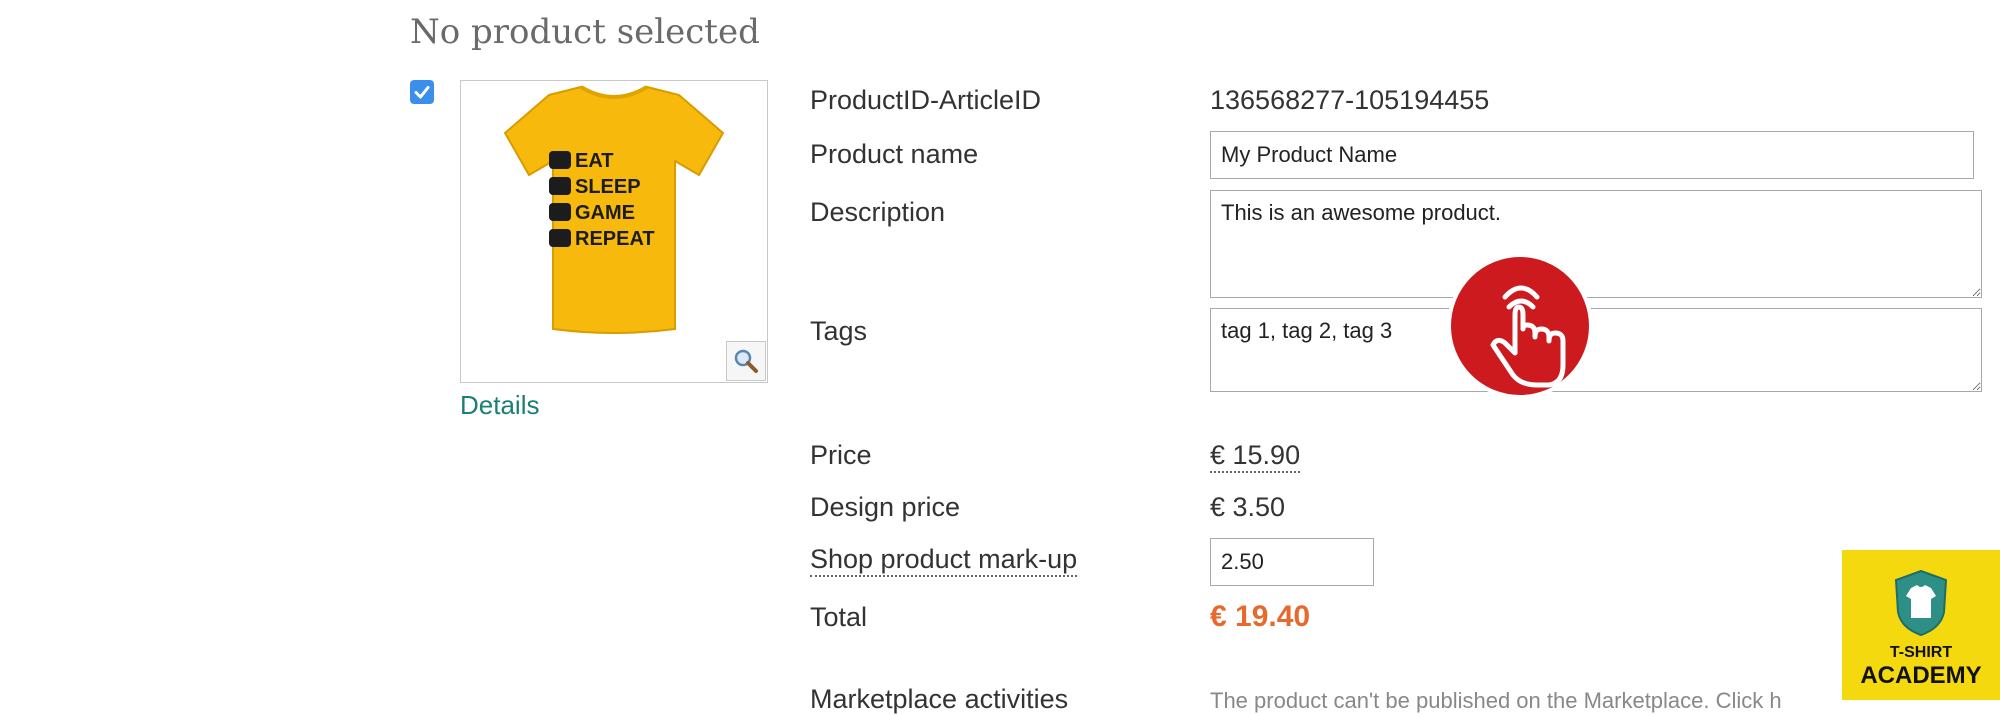  What do you see at coordinates (605, 213) in the screenshot?
I see `shirt-line-3: GAME` at bounding box center [605, 213].